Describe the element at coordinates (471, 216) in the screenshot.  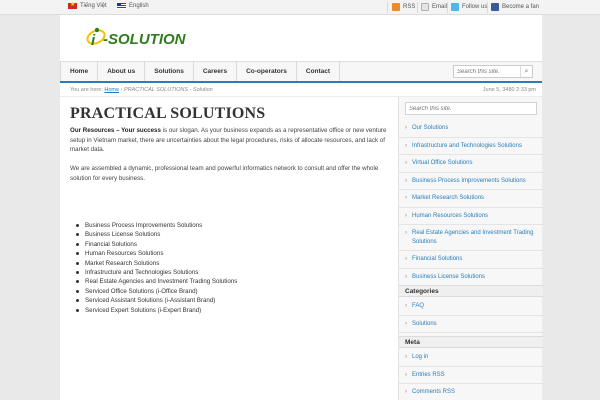
I see `sidebar-link: Human Resources Solutions` at that location.